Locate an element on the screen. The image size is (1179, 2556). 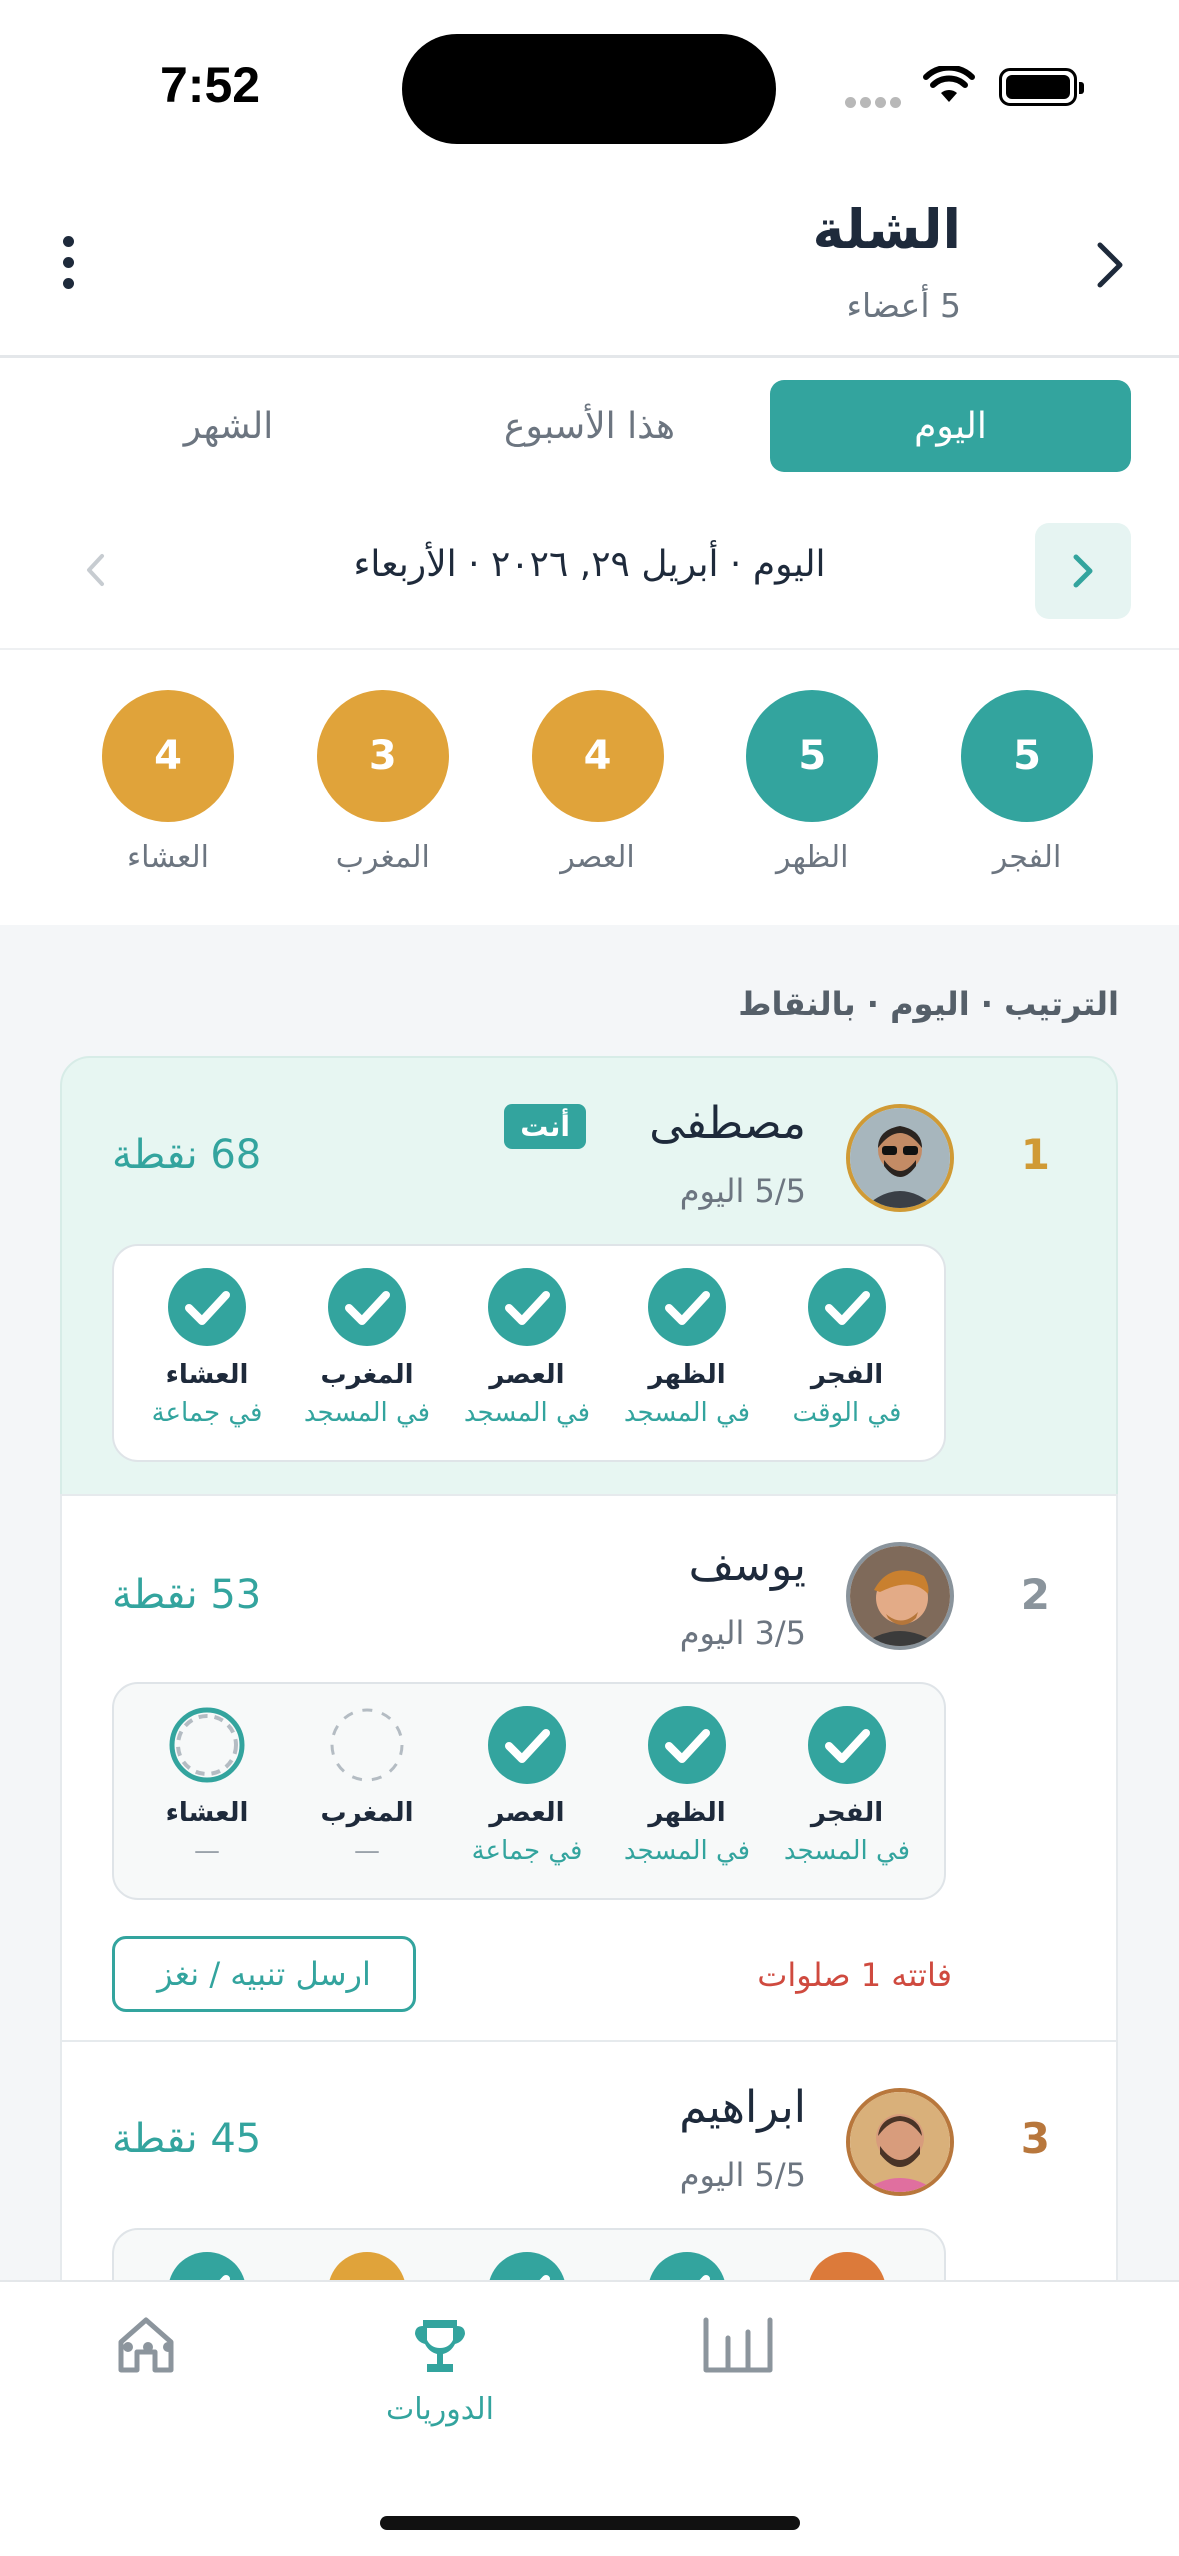
more-options-button is located at coordinates (68, 266).